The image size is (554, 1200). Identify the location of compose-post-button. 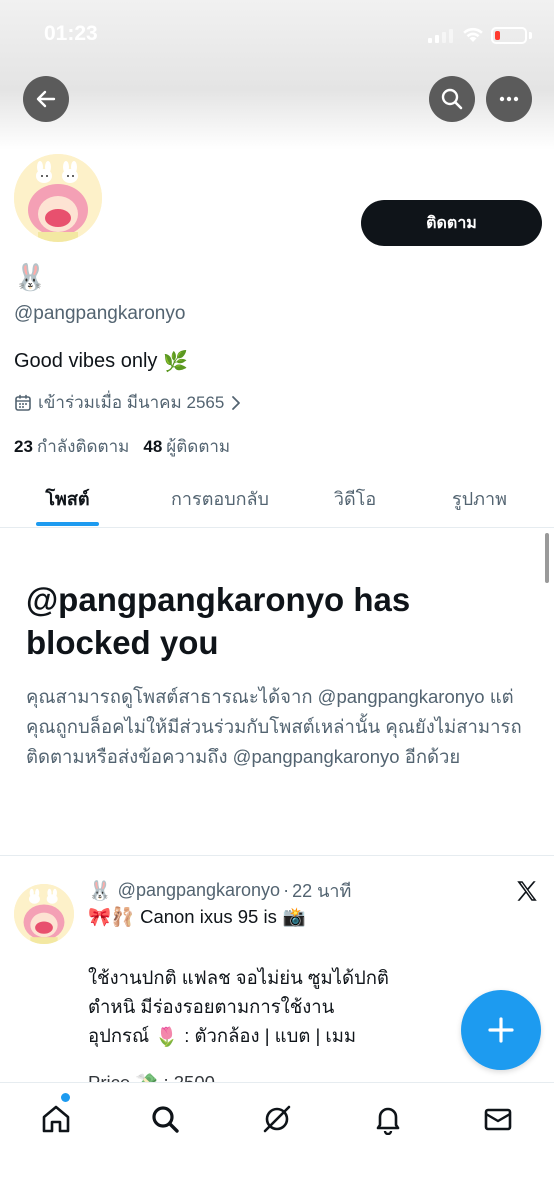
(501, 1030).